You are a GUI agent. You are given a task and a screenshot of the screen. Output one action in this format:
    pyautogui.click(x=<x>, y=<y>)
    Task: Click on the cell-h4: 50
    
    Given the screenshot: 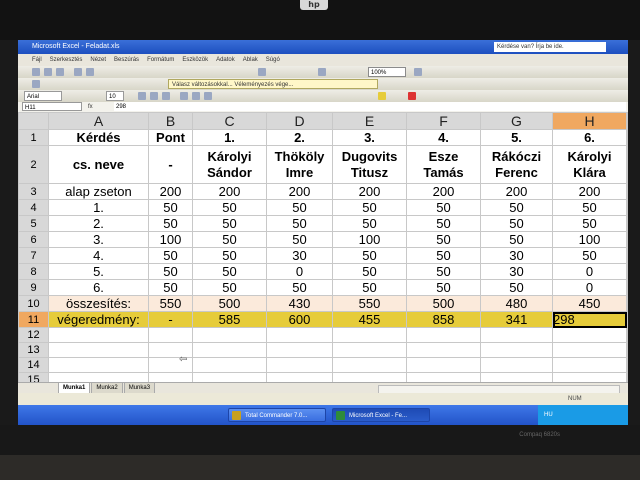 What is the action you would take?
    pyautogui.click(x=589, y=207)
    